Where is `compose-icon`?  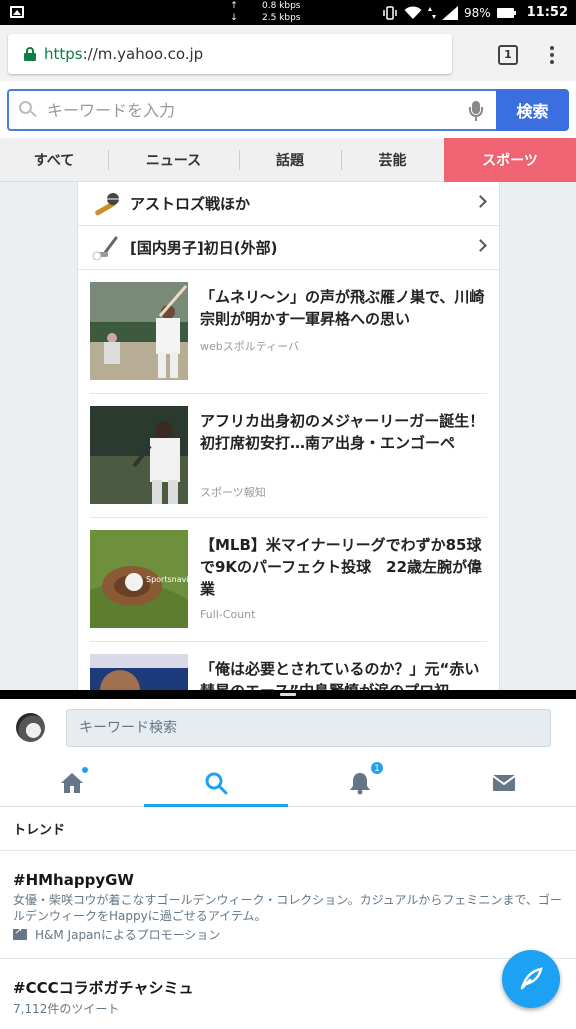 compose-icon is located at coordinates (531, 978).